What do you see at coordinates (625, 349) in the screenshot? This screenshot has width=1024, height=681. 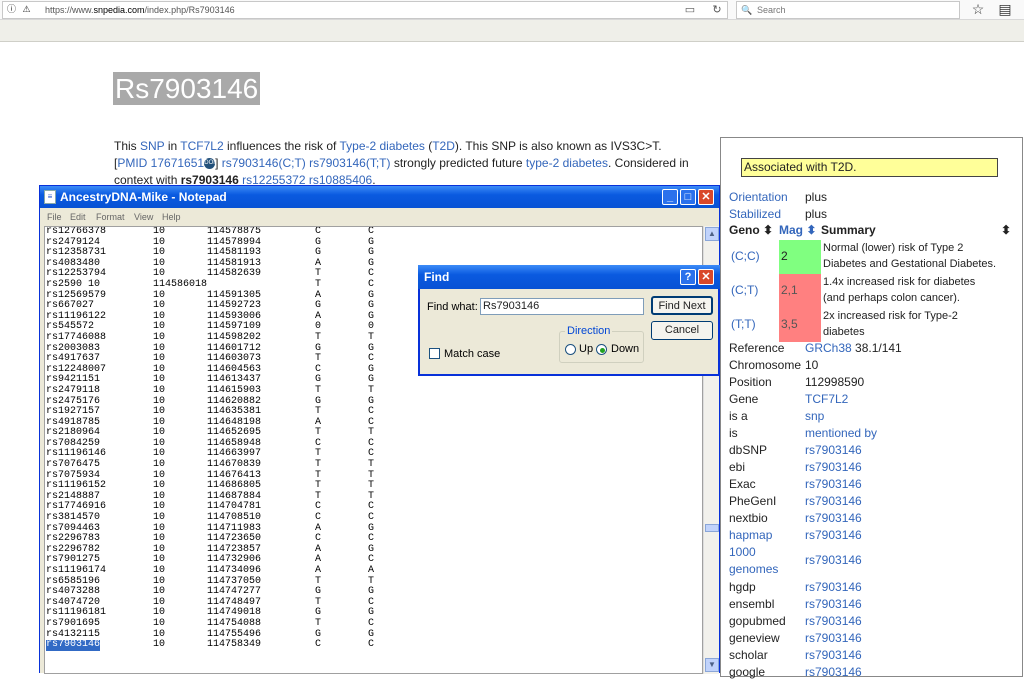 I see `down-label: Down` at bounding box center [625, 349].